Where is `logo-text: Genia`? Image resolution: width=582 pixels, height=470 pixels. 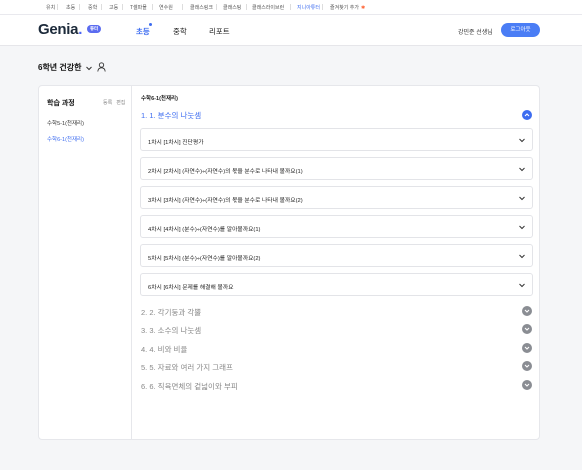 logo-text: Genia is located at coordinates (58, 29).